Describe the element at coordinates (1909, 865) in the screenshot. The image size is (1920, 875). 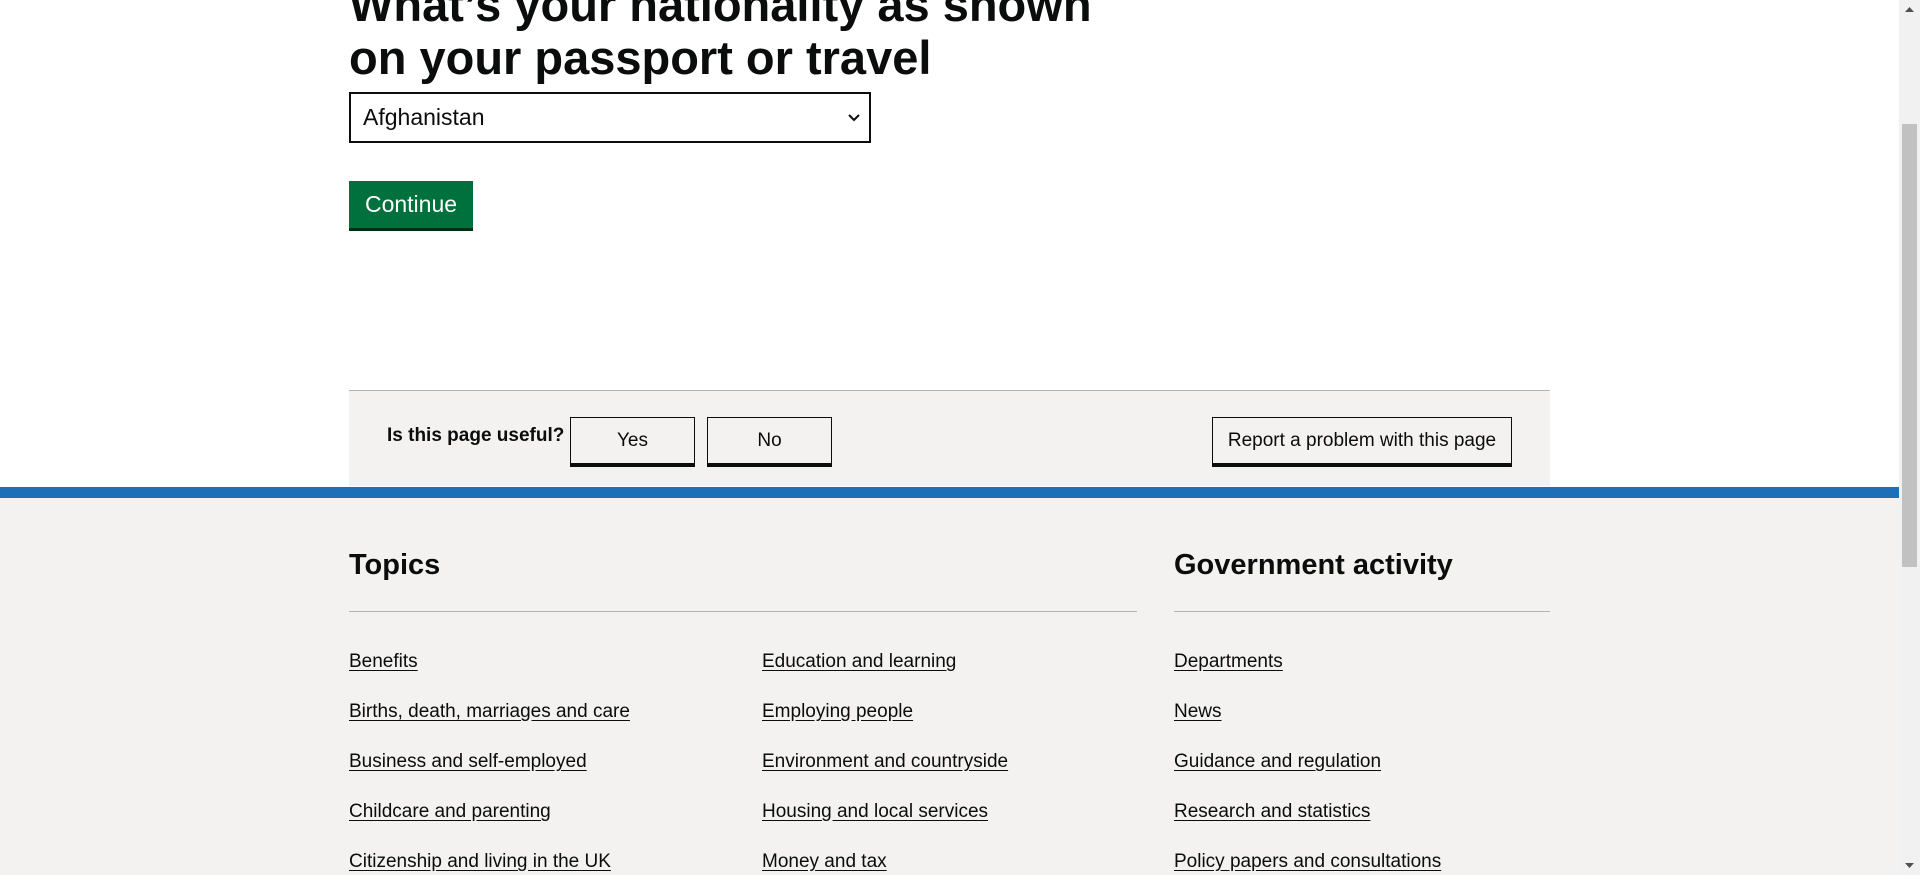
I see `arrow-down-icon` at that location.